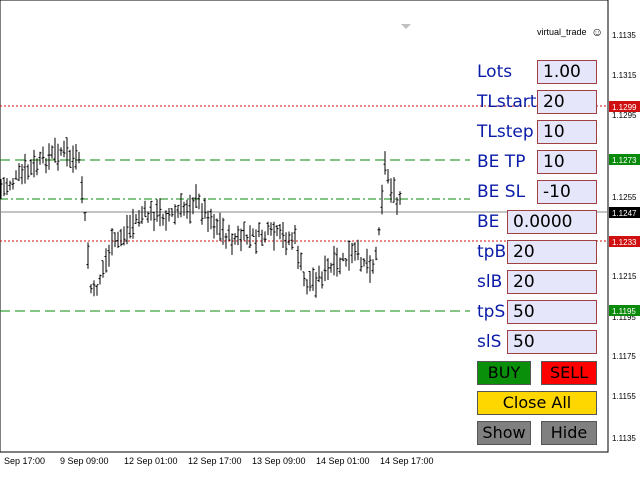  I want to click on be-label: BE, so click(488, 222).